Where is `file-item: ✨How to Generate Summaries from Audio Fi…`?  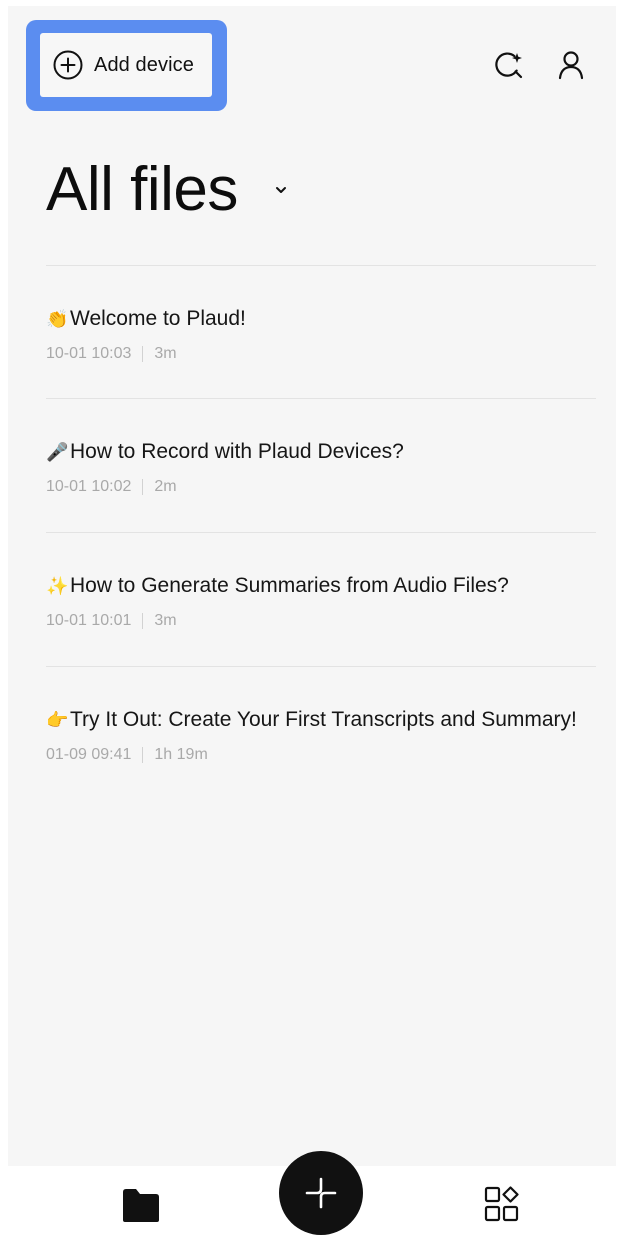
file-item: ✨How to Generate Summaries from Audio Fi… is located at coordinates (321, 599).